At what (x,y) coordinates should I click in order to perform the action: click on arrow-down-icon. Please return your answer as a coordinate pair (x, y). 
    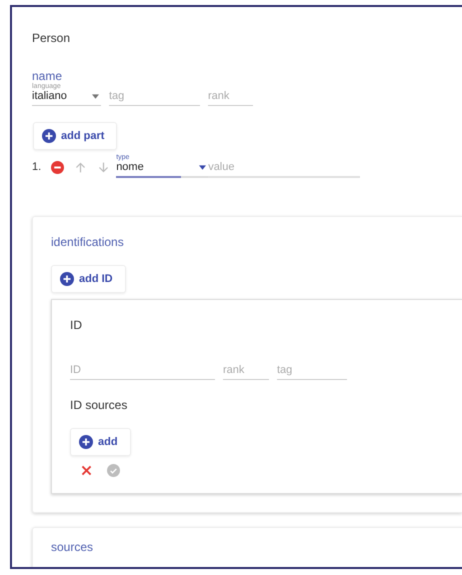
    Looking at the image, I should click on (103, 167).